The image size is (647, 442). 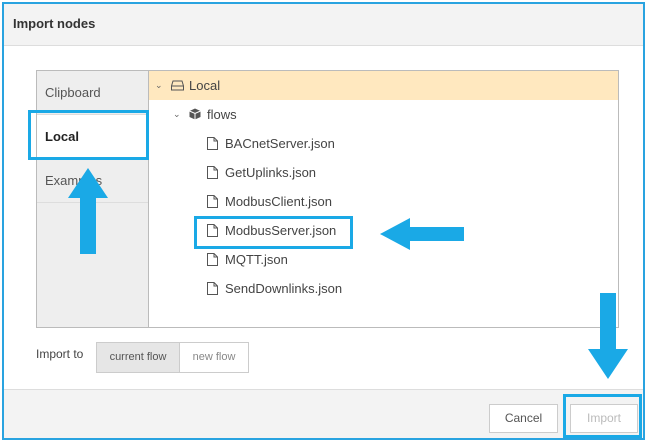 What do you see at coordinates (281, 230) in the screenshot?
I see `tree-file-label: ModbusServer.json` at bounding box center [281, 230].